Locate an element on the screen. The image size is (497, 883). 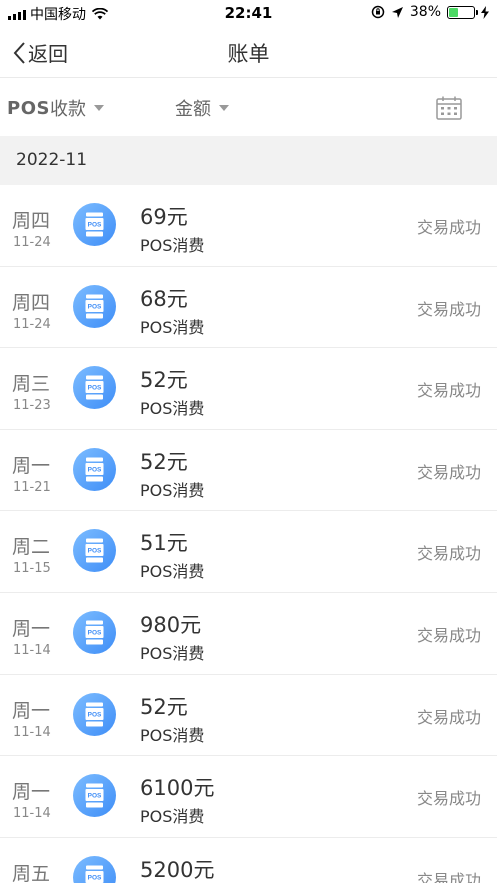
orientation-lock-icon is located at coordinates (378, 12).